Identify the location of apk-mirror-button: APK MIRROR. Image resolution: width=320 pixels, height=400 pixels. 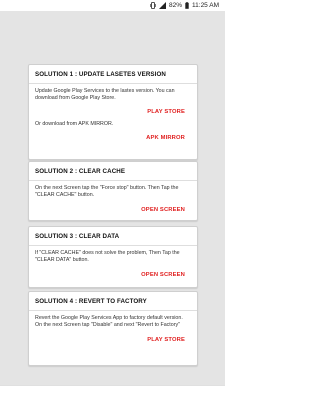
(113, 138).